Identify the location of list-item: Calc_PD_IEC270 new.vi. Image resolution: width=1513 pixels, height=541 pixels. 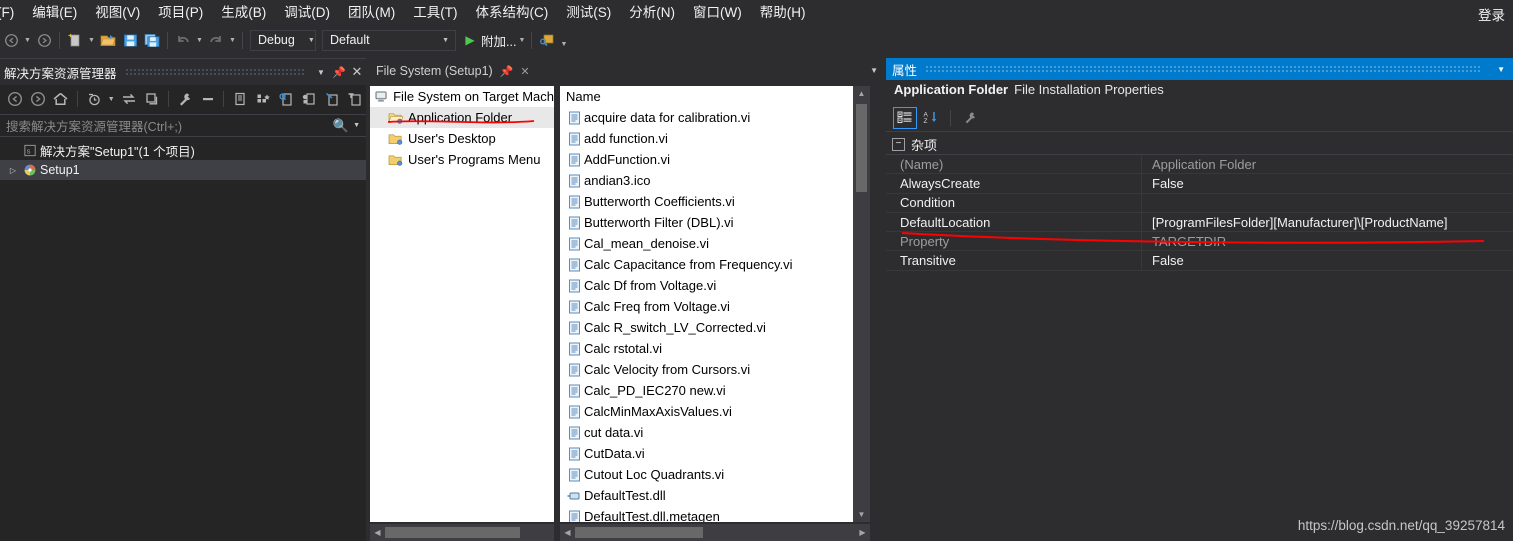
(715, 390).